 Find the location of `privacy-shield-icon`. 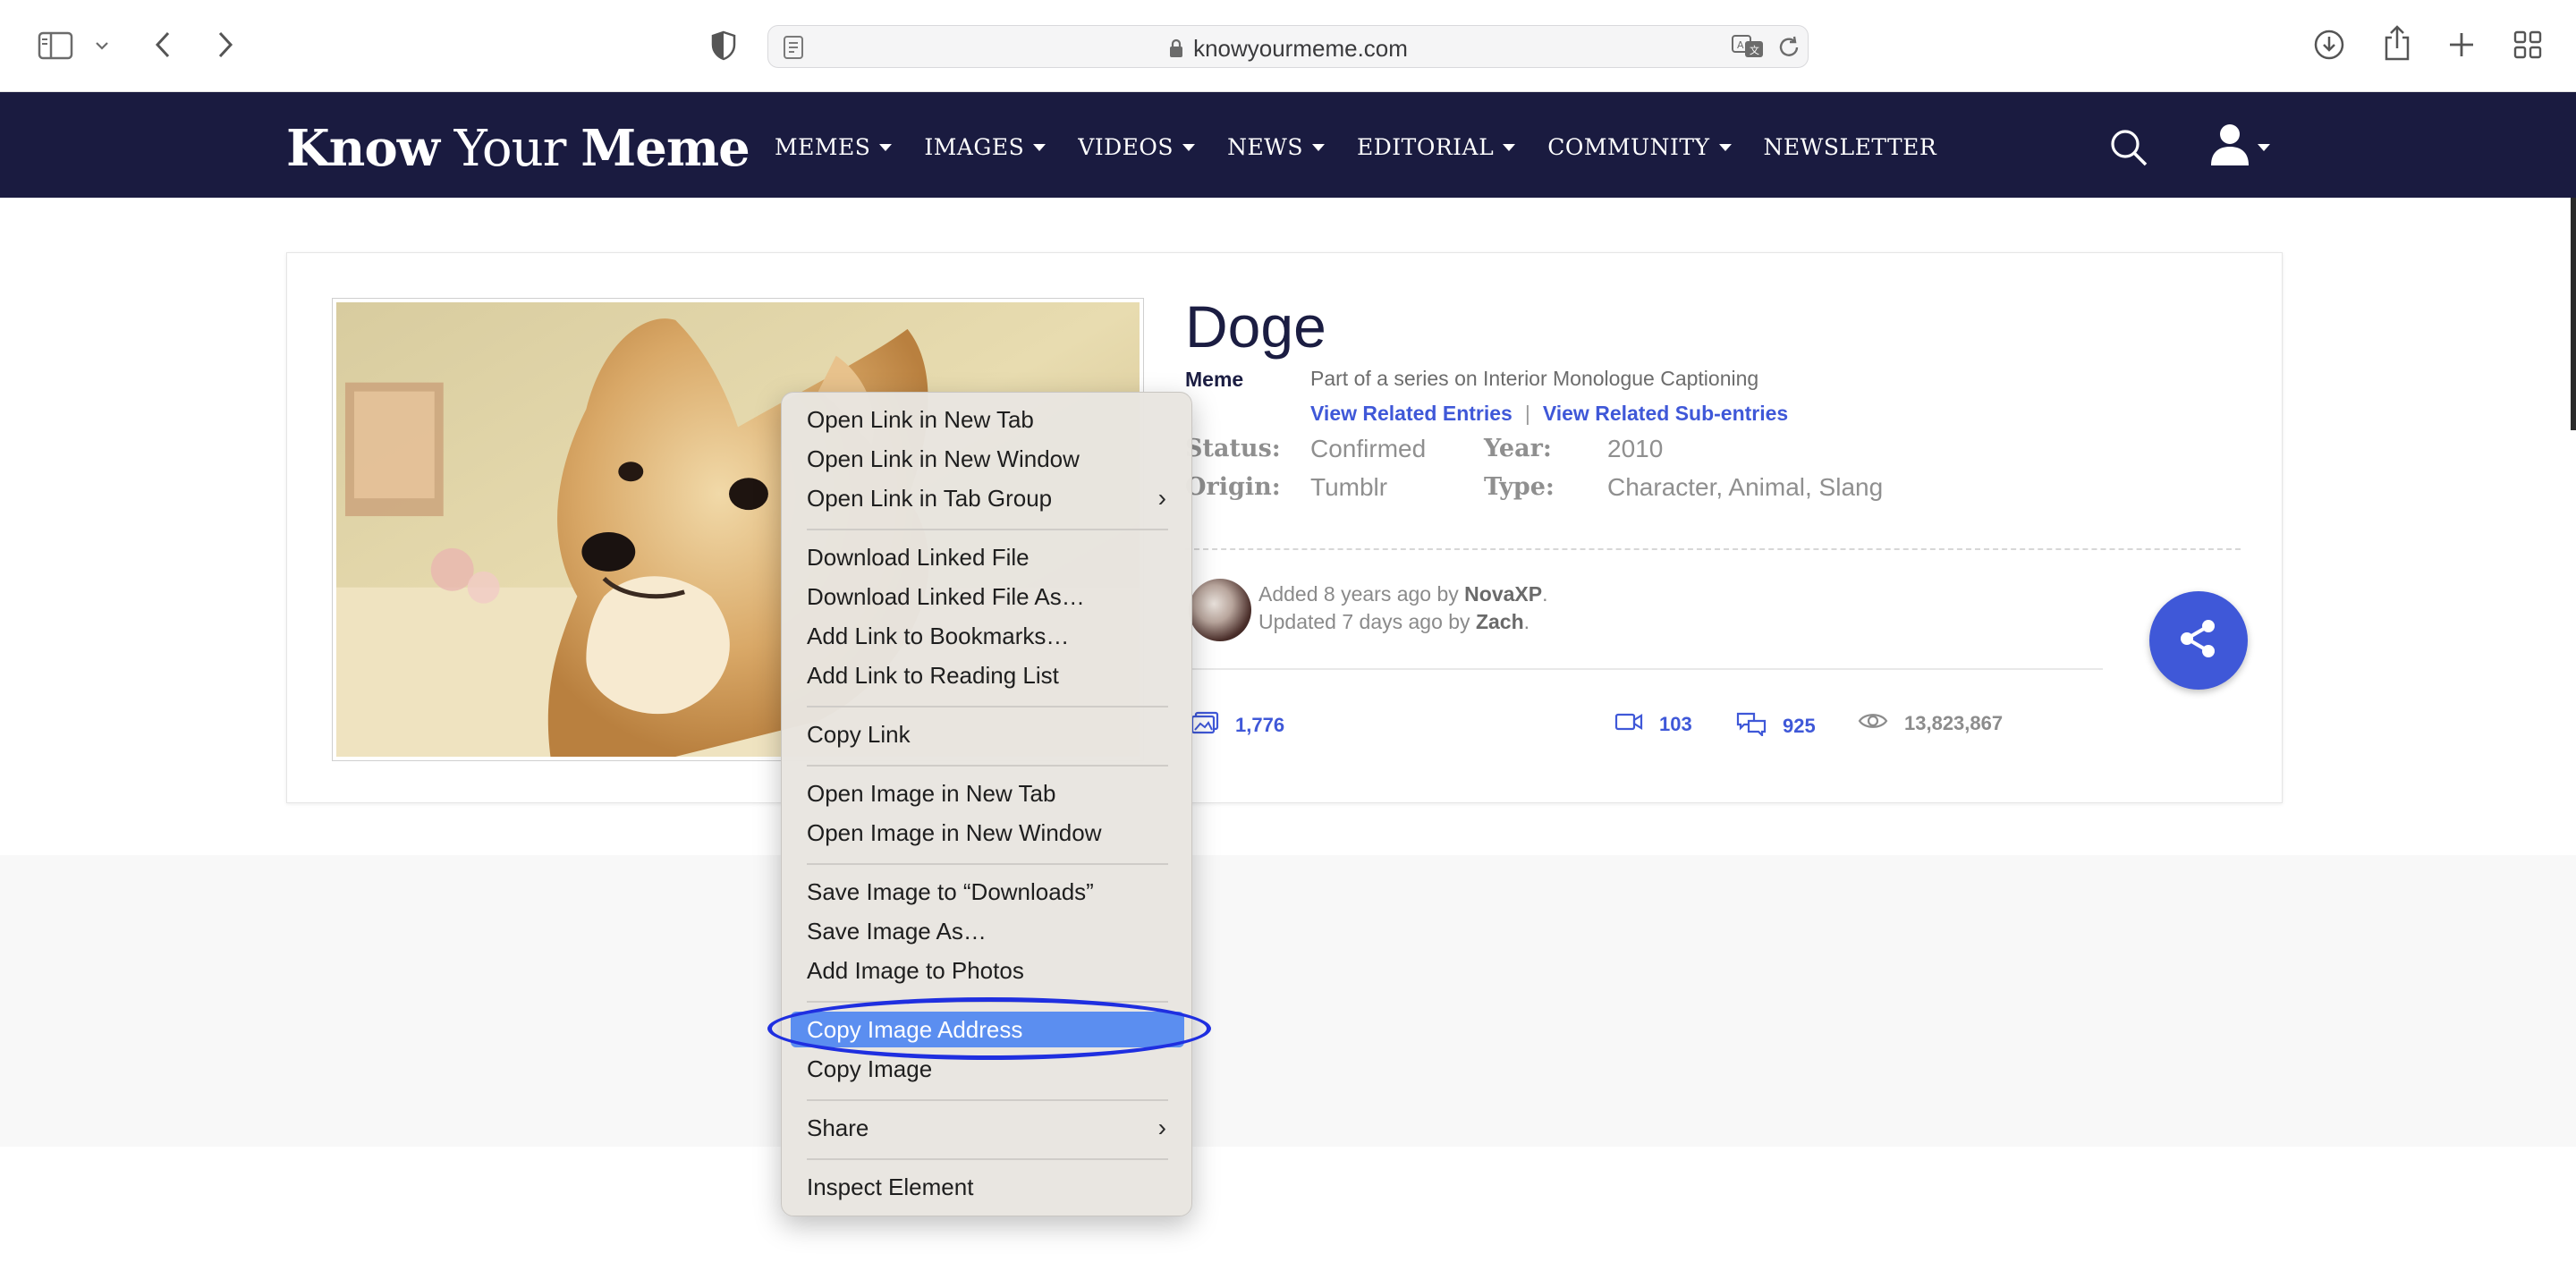

privacy-shield-icon is located at coordinates (723, 46).